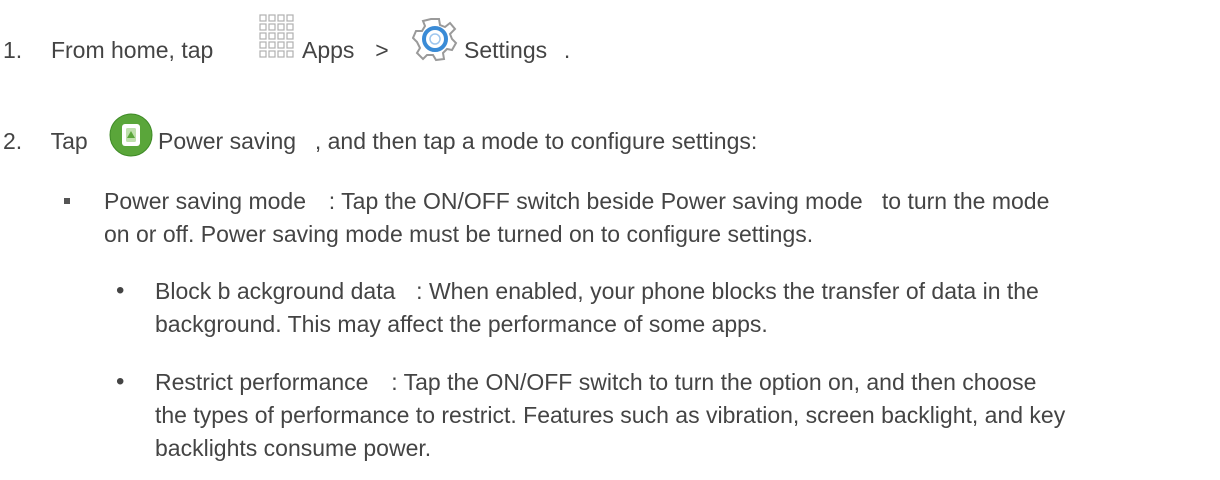 This screenshot has width=1220, height=480. I want to click on mode-title: Power saving mode, so click(205, 201).